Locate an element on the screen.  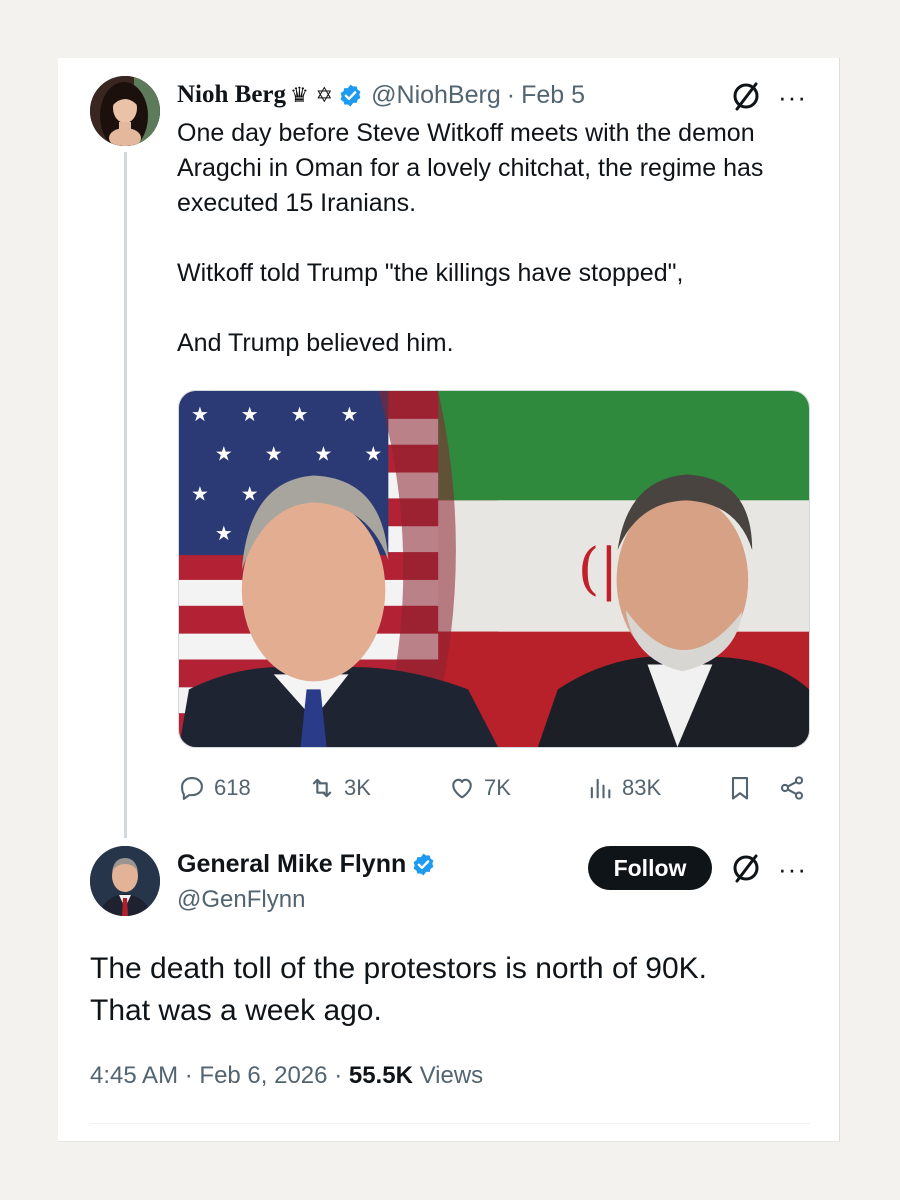
heart-icon is located at coordinates (462, 788).